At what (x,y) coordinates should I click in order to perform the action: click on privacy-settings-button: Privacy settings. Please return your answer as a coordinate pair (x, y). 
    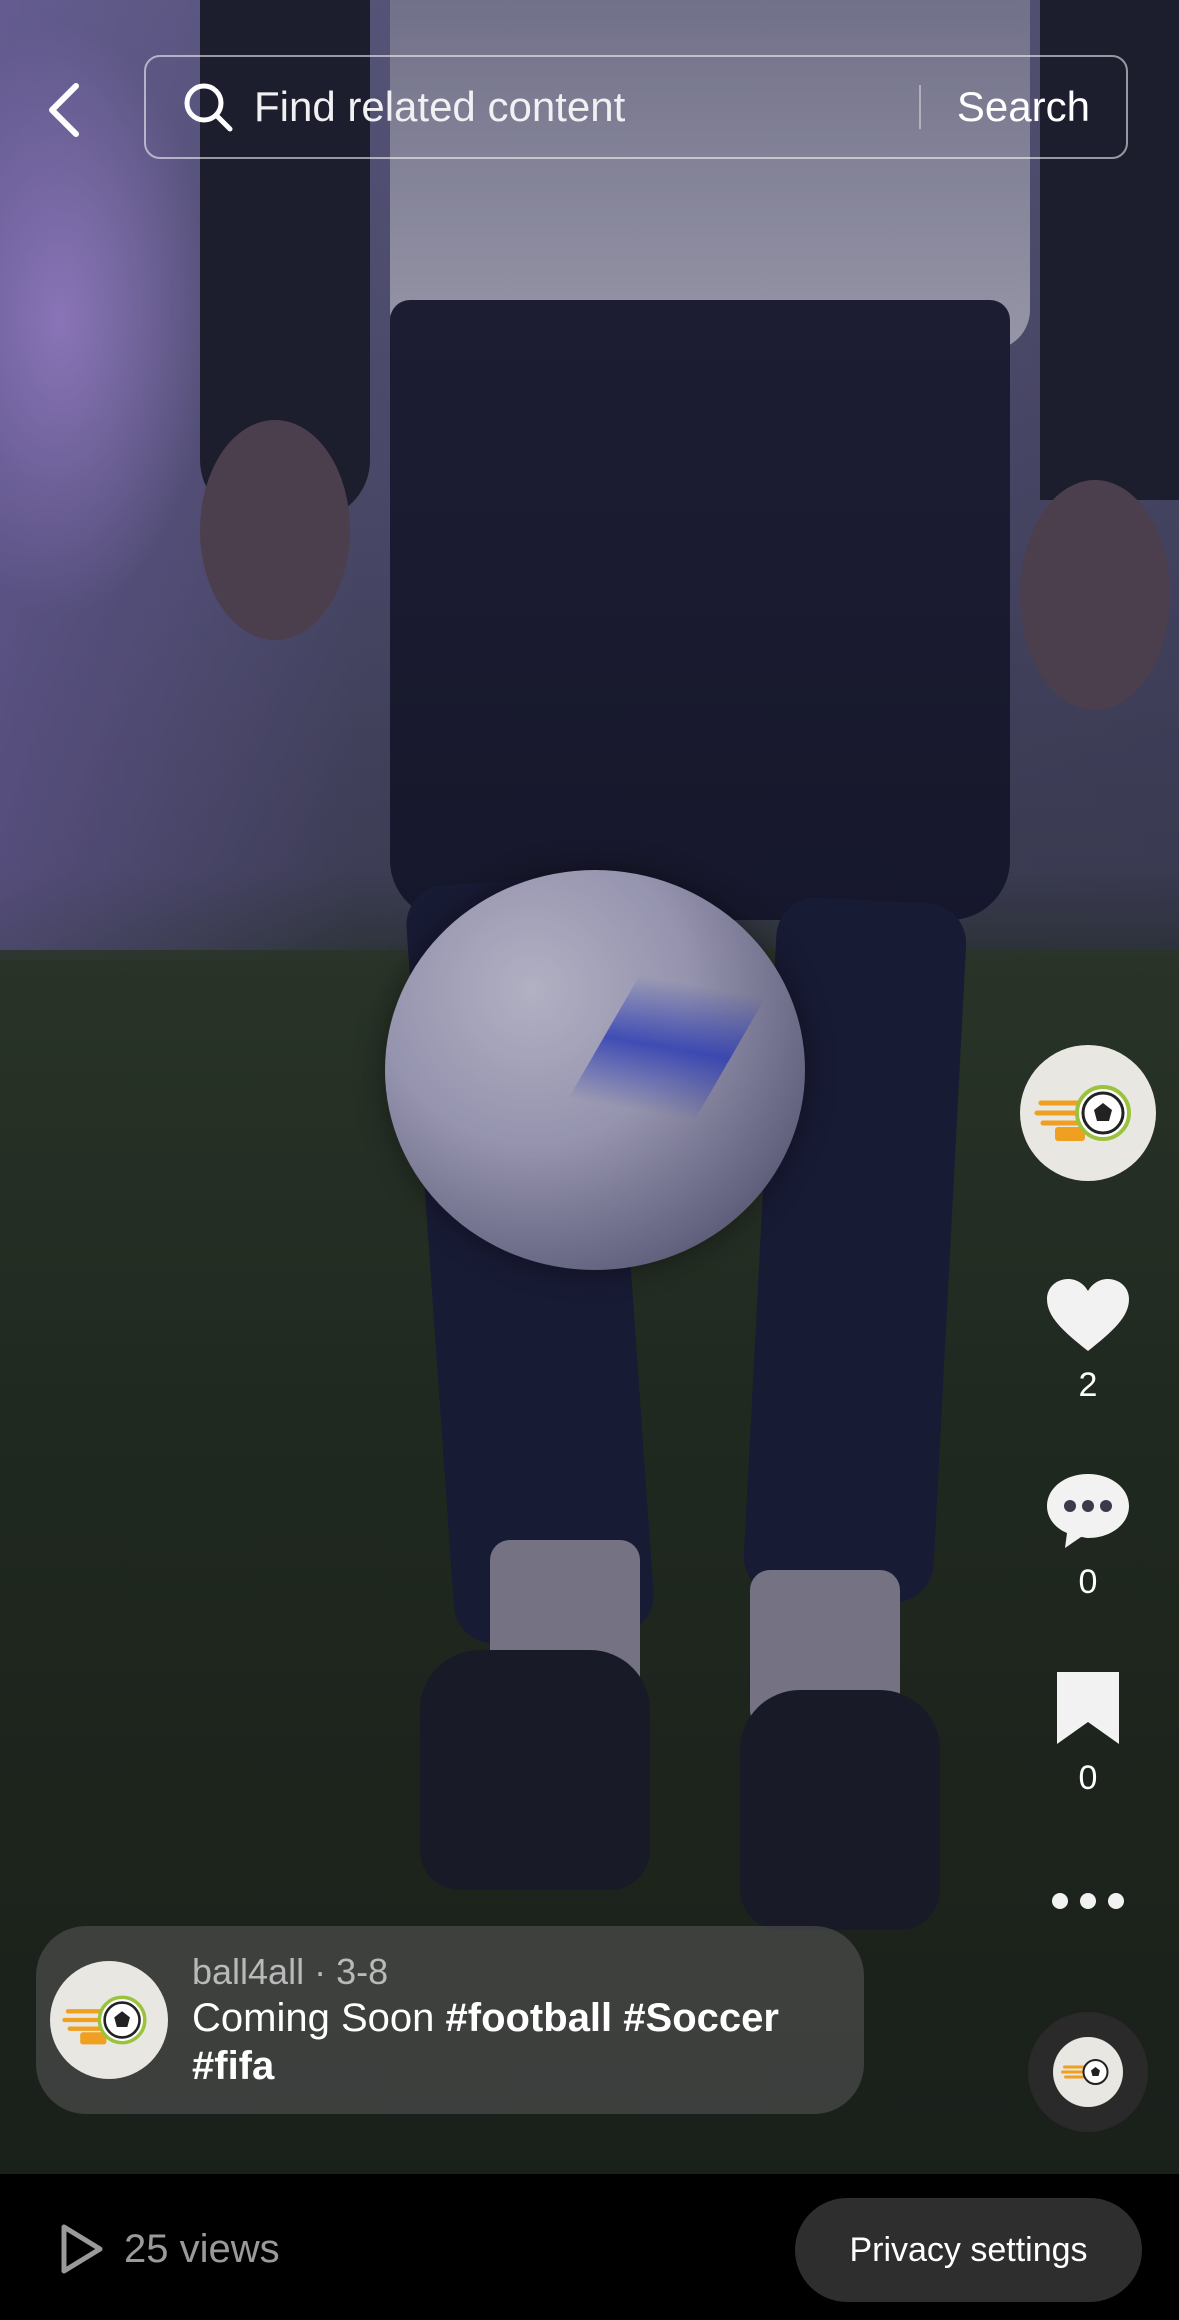
    Looking at the image, I should click on (968, 2250).